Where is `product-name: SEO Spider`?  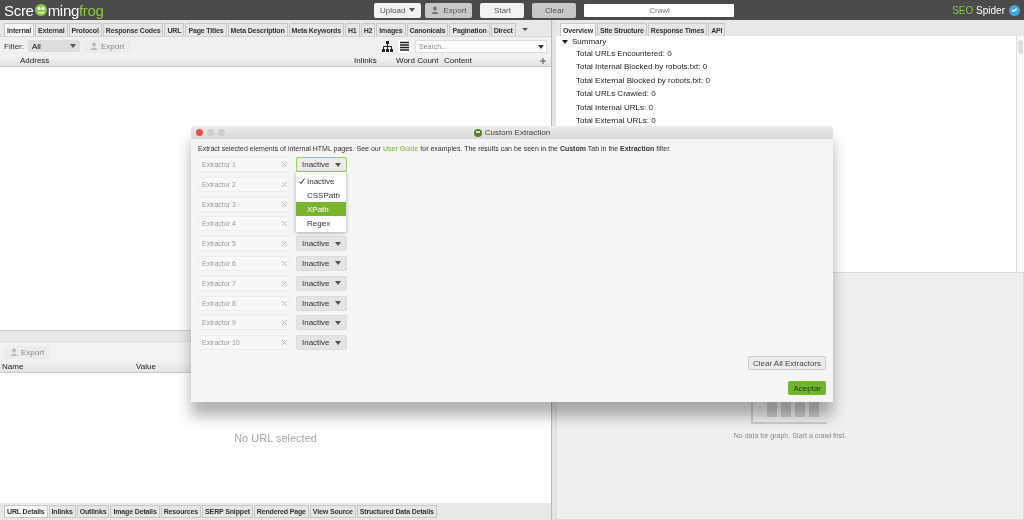
product-name: SEO Spider is located at coordinates (978, 10).